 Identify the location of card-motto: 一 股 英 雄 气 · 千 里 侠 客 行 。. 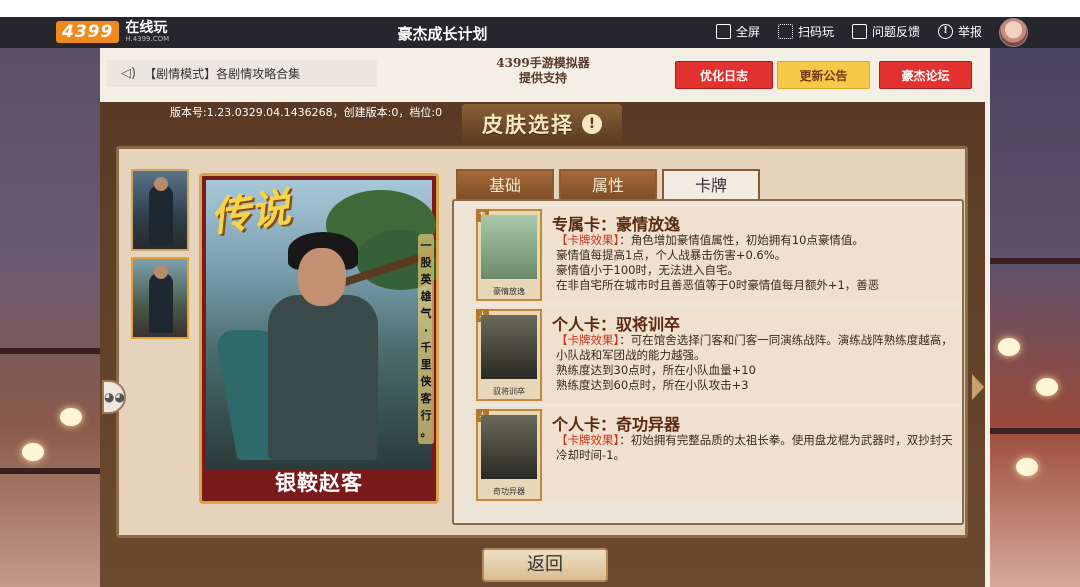
(426, 339).